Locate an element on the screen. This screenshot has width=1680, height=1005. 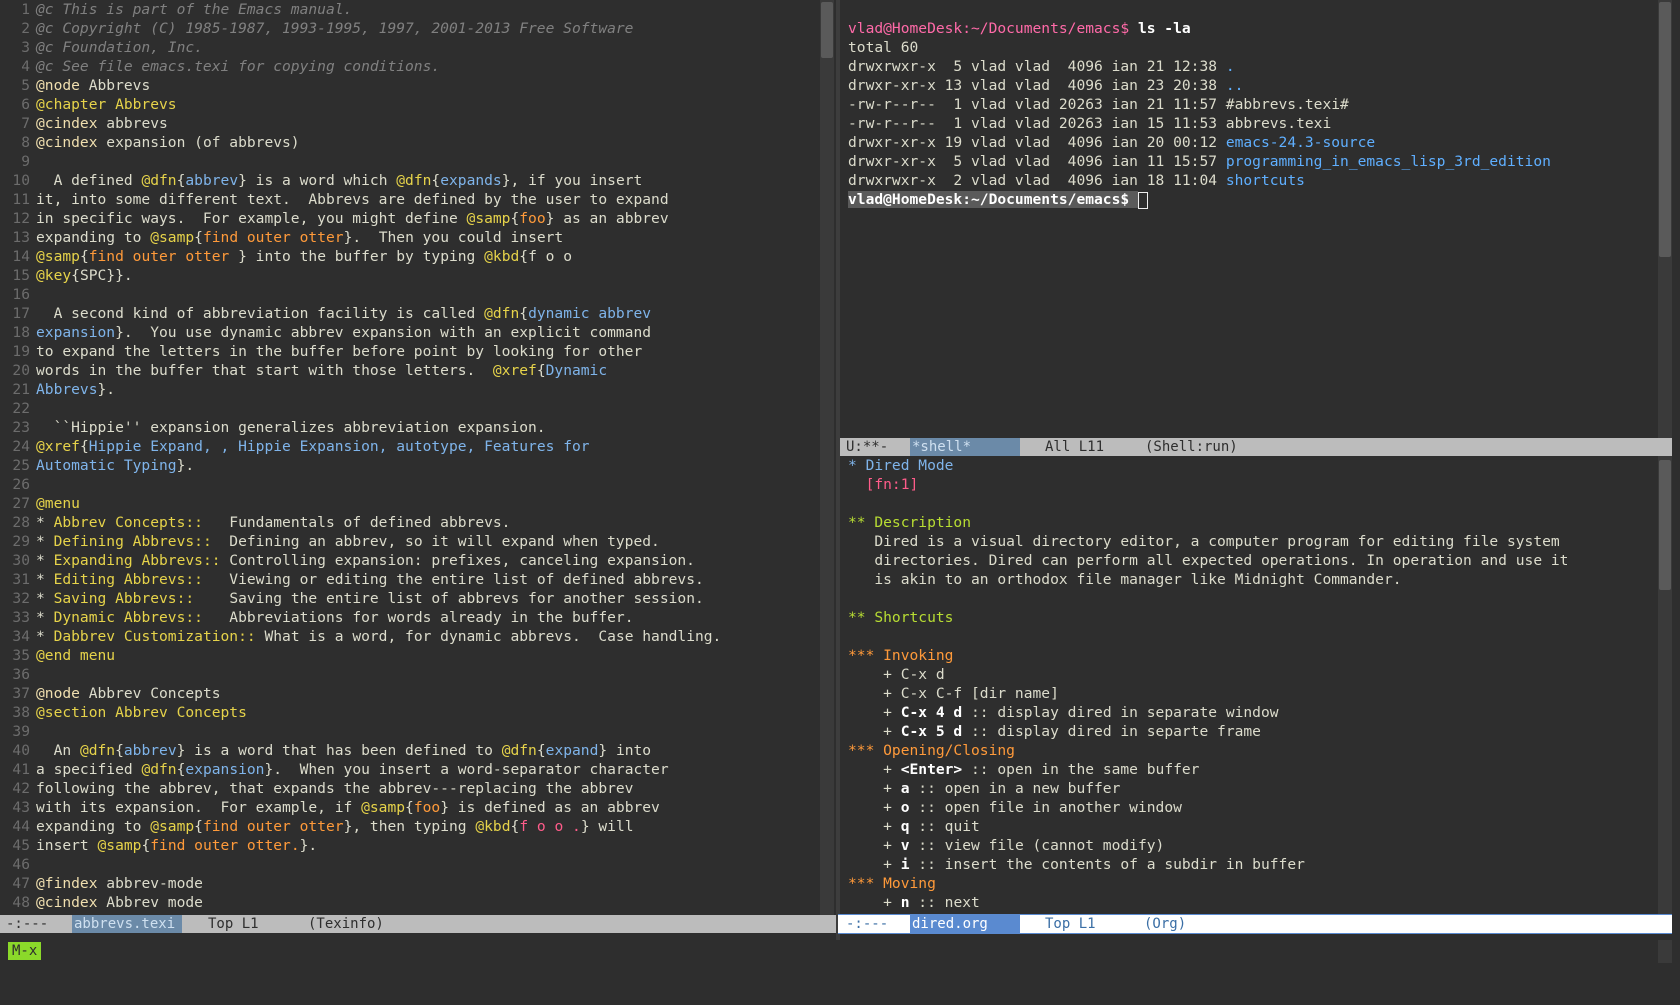
org-modeline-mode: (Org) is located at coordinates (1165, 924).